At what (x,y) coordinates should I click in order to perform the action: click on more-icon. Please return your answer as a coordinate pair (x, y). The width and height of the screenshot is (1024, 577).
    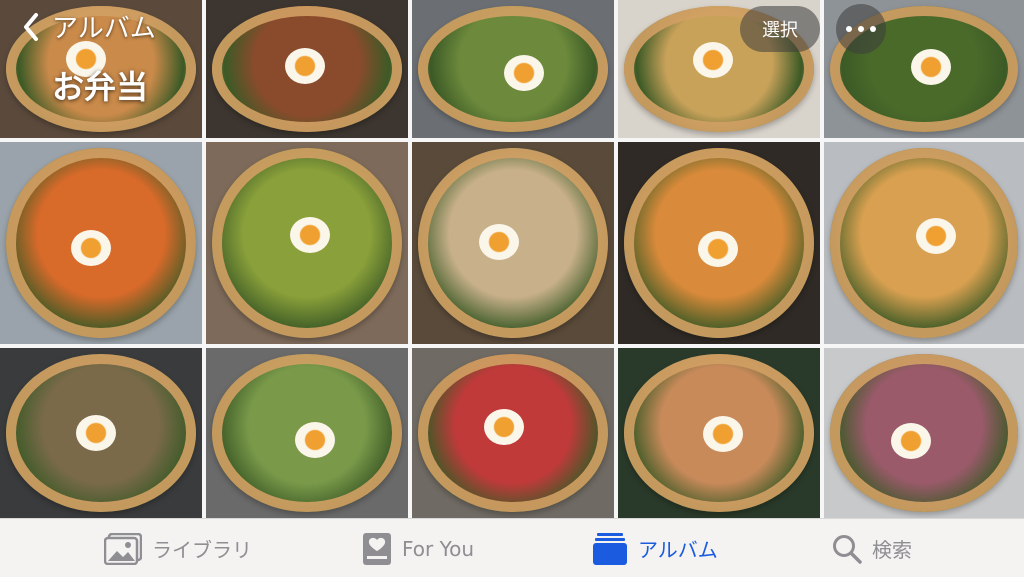
    Looking at the image, I should click on (861, 29).